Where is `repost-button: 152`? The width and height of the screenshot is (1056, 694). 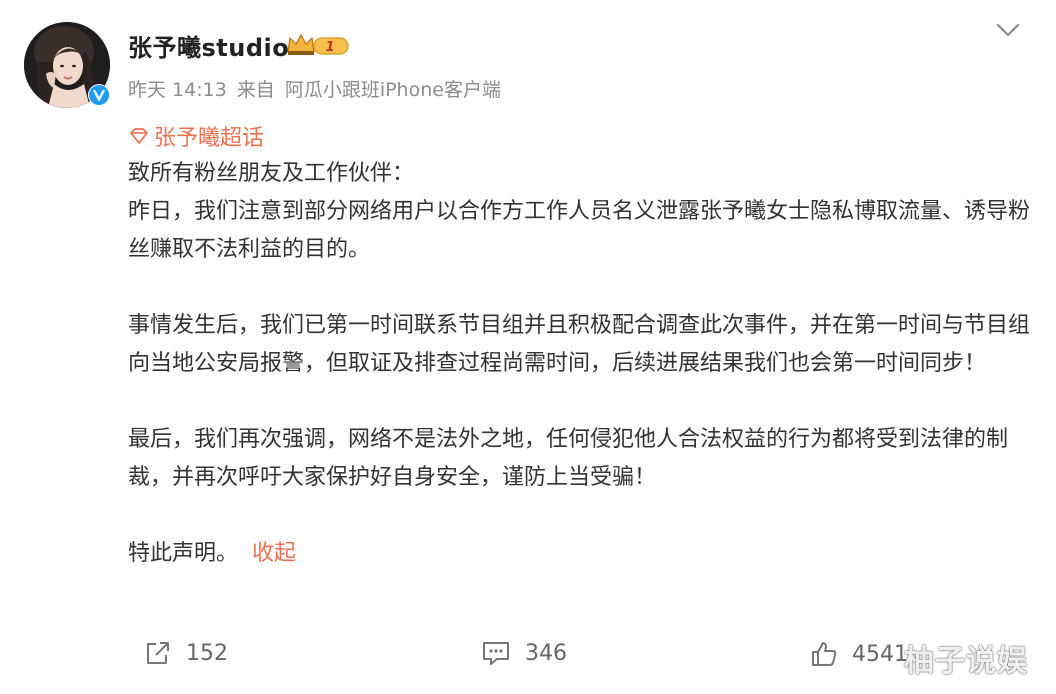 repost-button: 152 is located at coordinates (186, 653).